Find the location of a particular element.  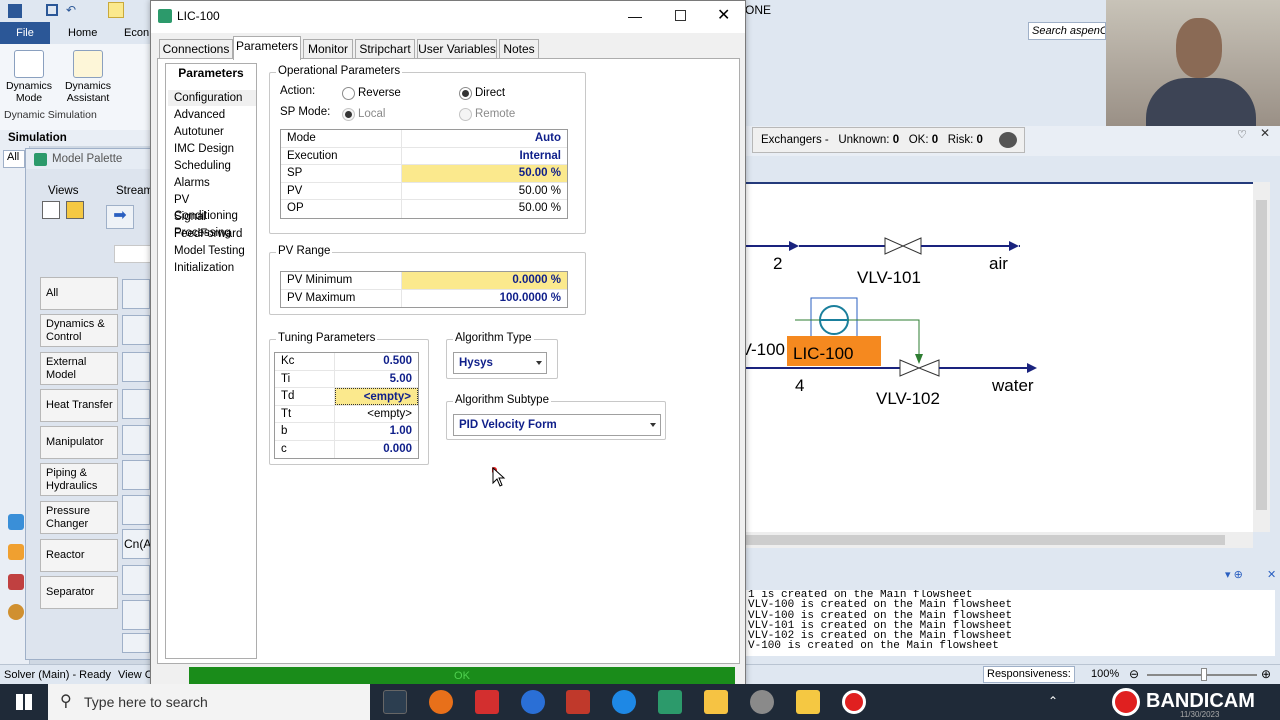

grid-view-icon is located at coordinates (75, 210).